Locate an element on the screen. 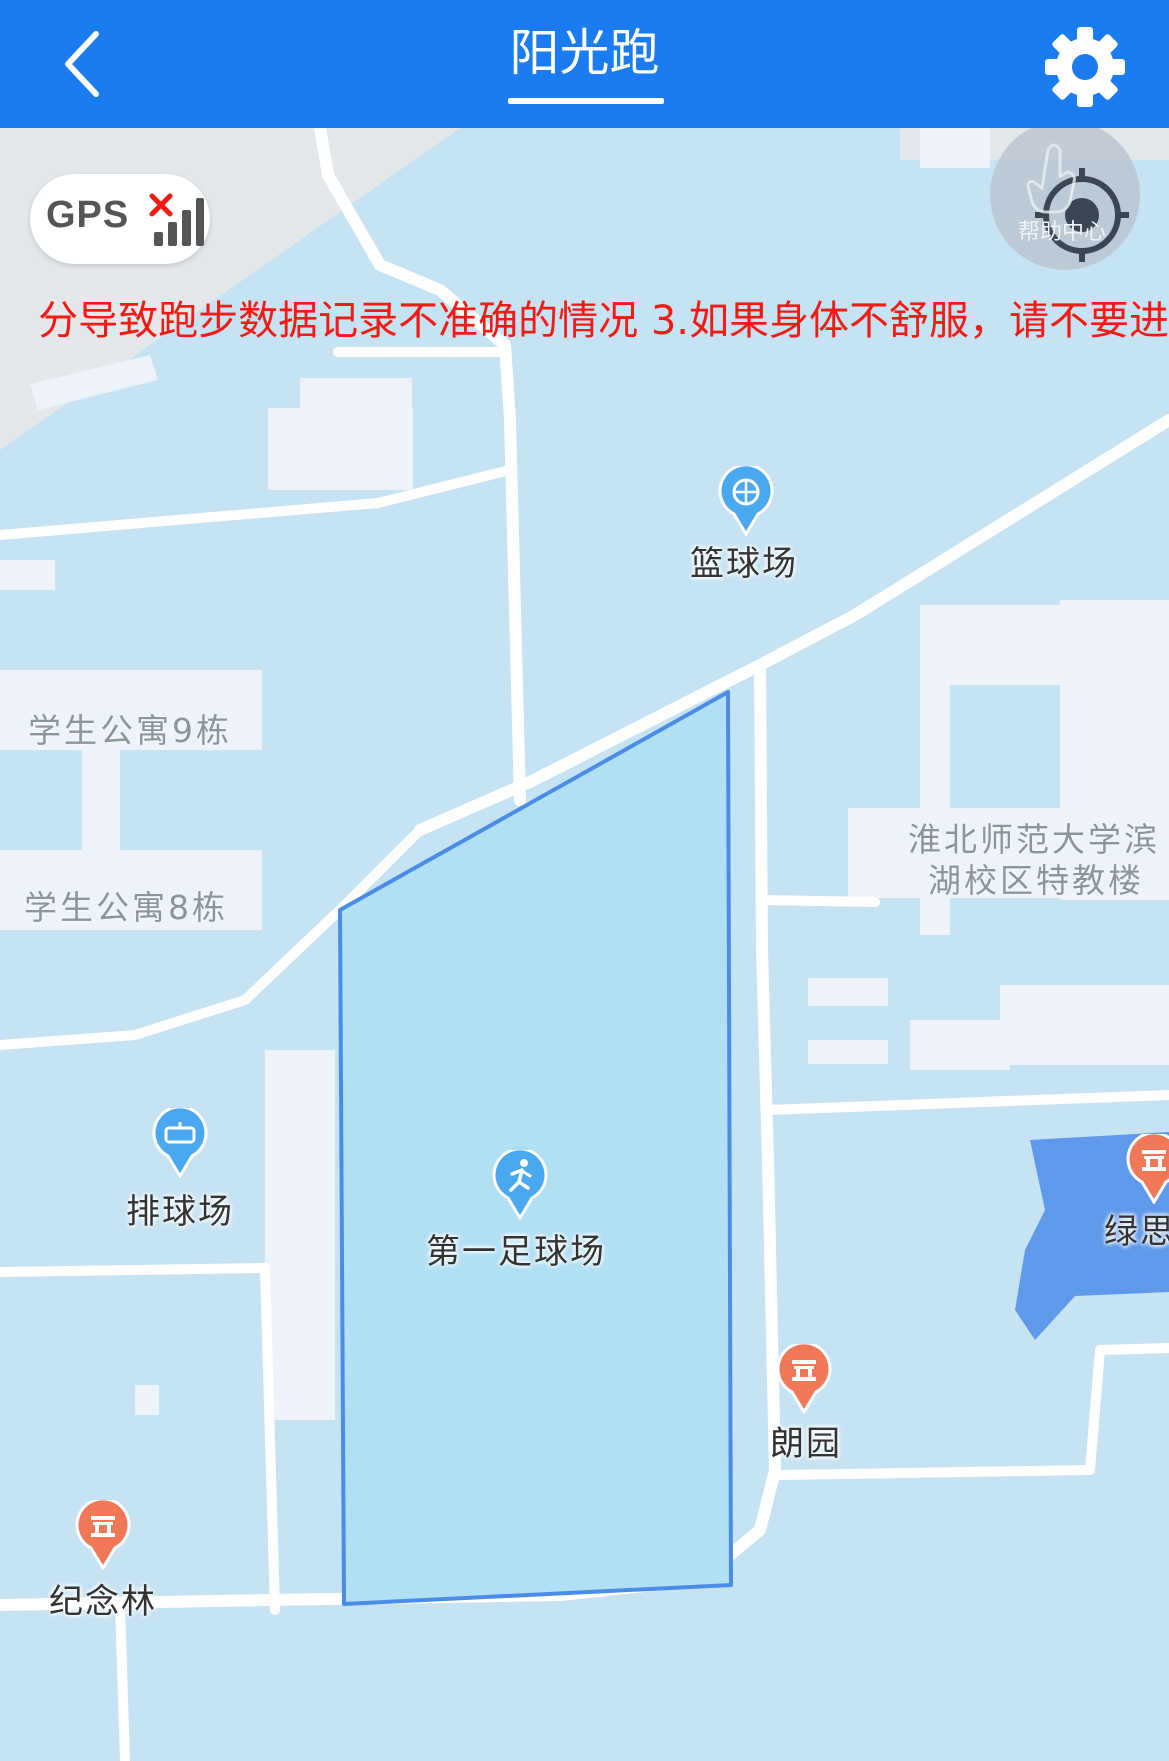 The image size is (1169, 1761). poi-volleyball-court: 排球场 is located at coordinates (179, 1168).